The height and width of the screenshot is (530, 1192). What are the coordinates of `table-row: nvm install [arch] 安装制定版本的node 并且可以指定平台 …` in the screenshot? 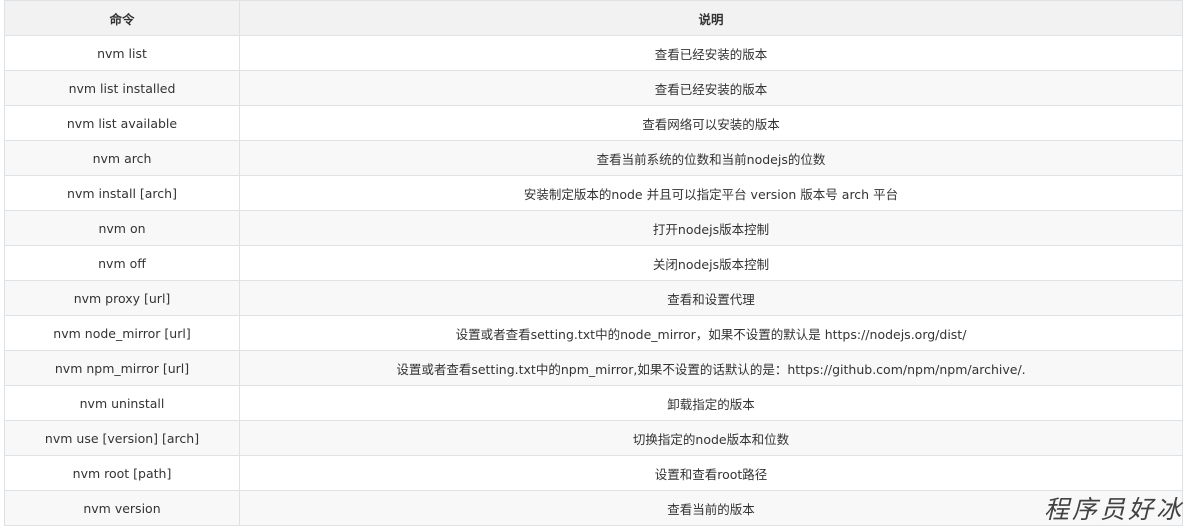 It's located at (593, 193).